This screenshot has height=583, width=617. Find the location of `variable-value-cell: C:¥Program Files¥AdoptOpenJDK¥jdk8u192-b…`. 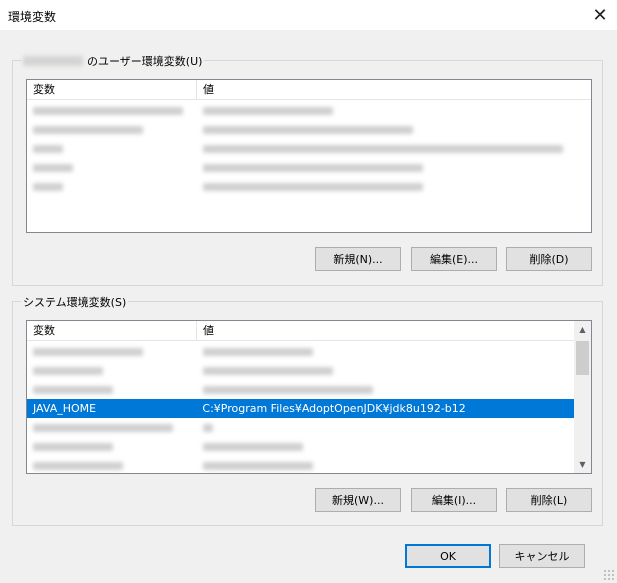

variable-value-cell: C:¥Program Files¥AdoptOpenJDK¥jdk8u192-b… is located at coordinates (334, 408).